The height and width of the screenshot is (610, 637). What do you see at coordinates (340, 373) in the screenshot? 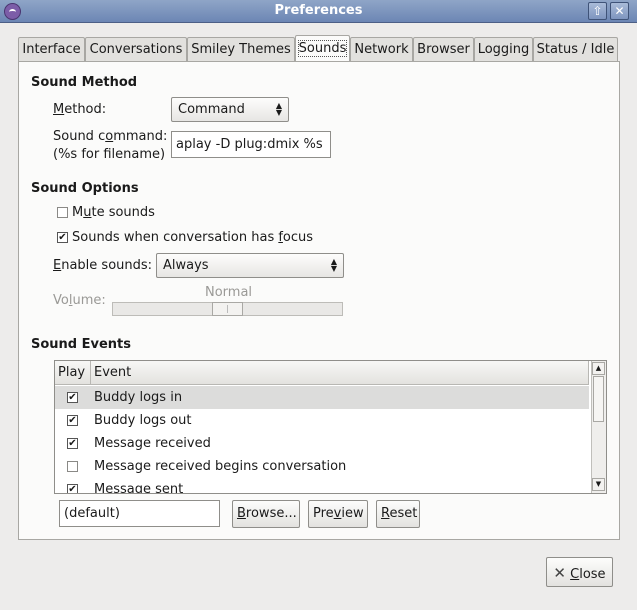
I see `column-header-event: Event` at bounding box center [340, 373].